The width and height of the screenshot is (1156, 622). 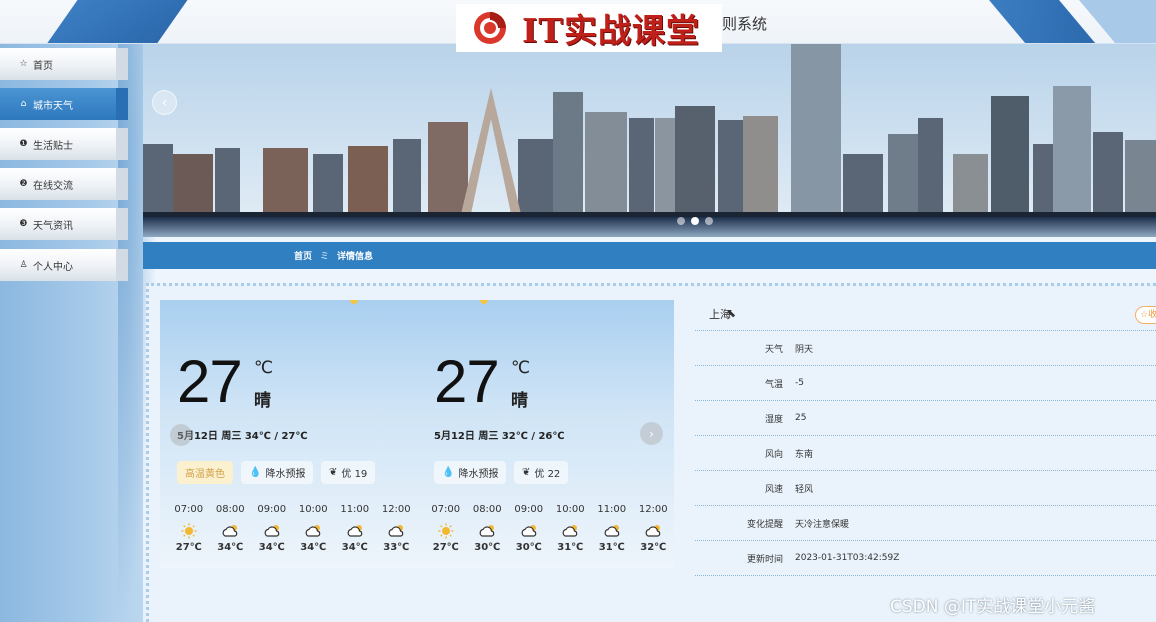 What do you see at coordinates (526, 472) in the screenshot?
I see `leaf-icon: ❦` at bounding box center [526, 472].